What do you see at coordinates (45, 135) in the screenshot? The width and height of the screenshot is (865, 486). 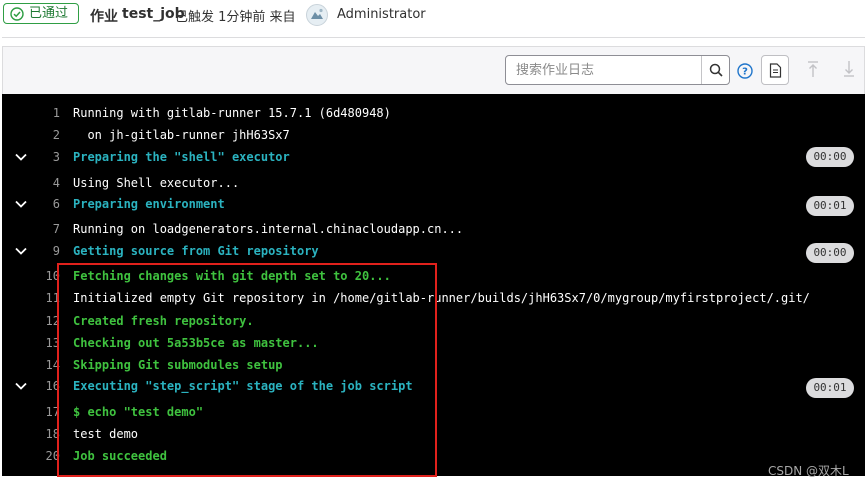 I see `line-number: 2` at bounding box center [45, 135].